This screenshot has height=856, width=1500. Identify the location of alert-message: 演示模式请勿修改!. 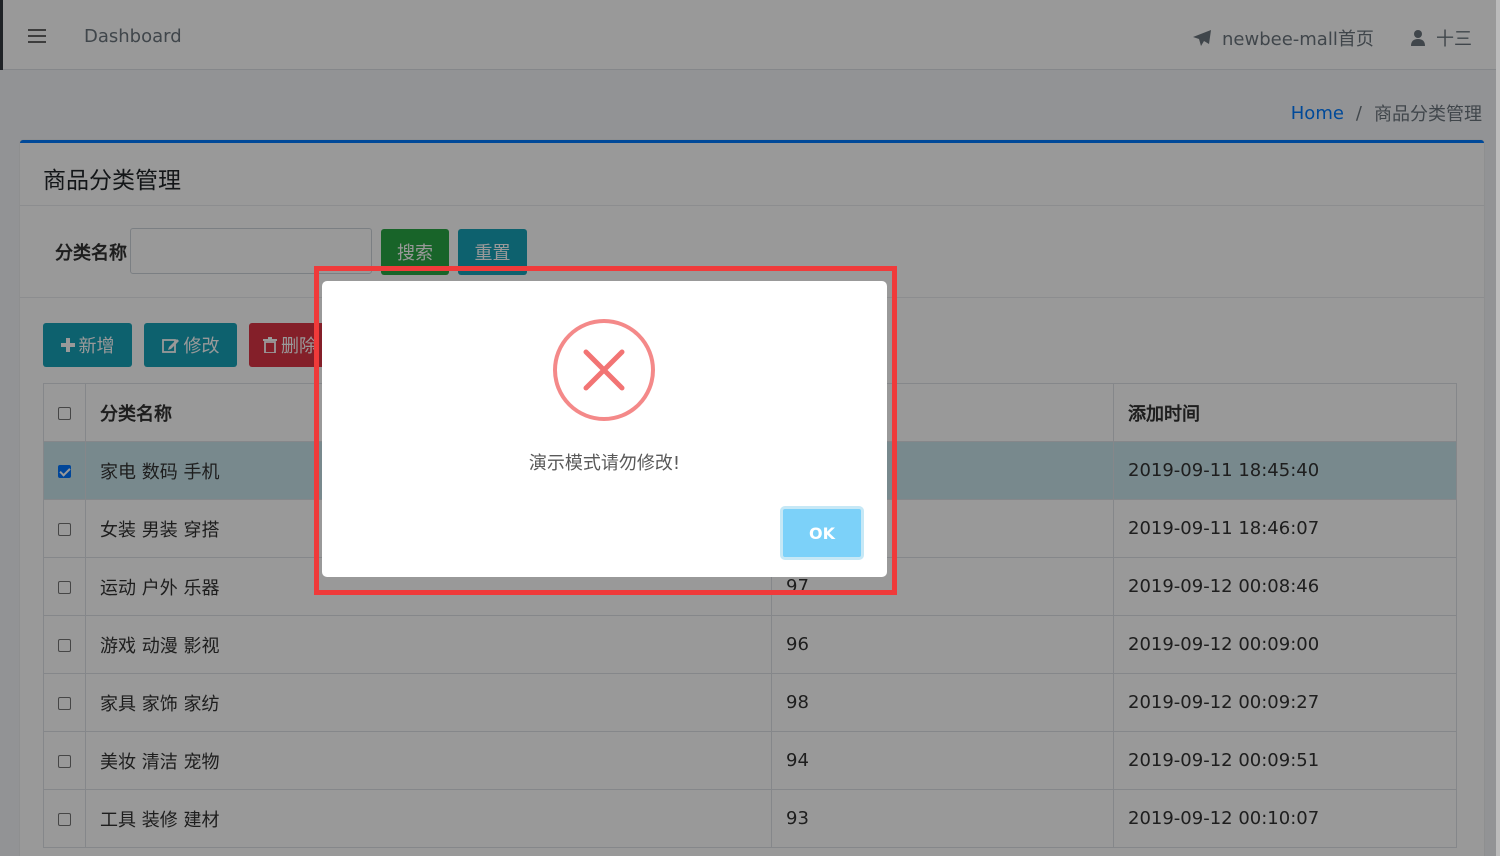
(604, 463).